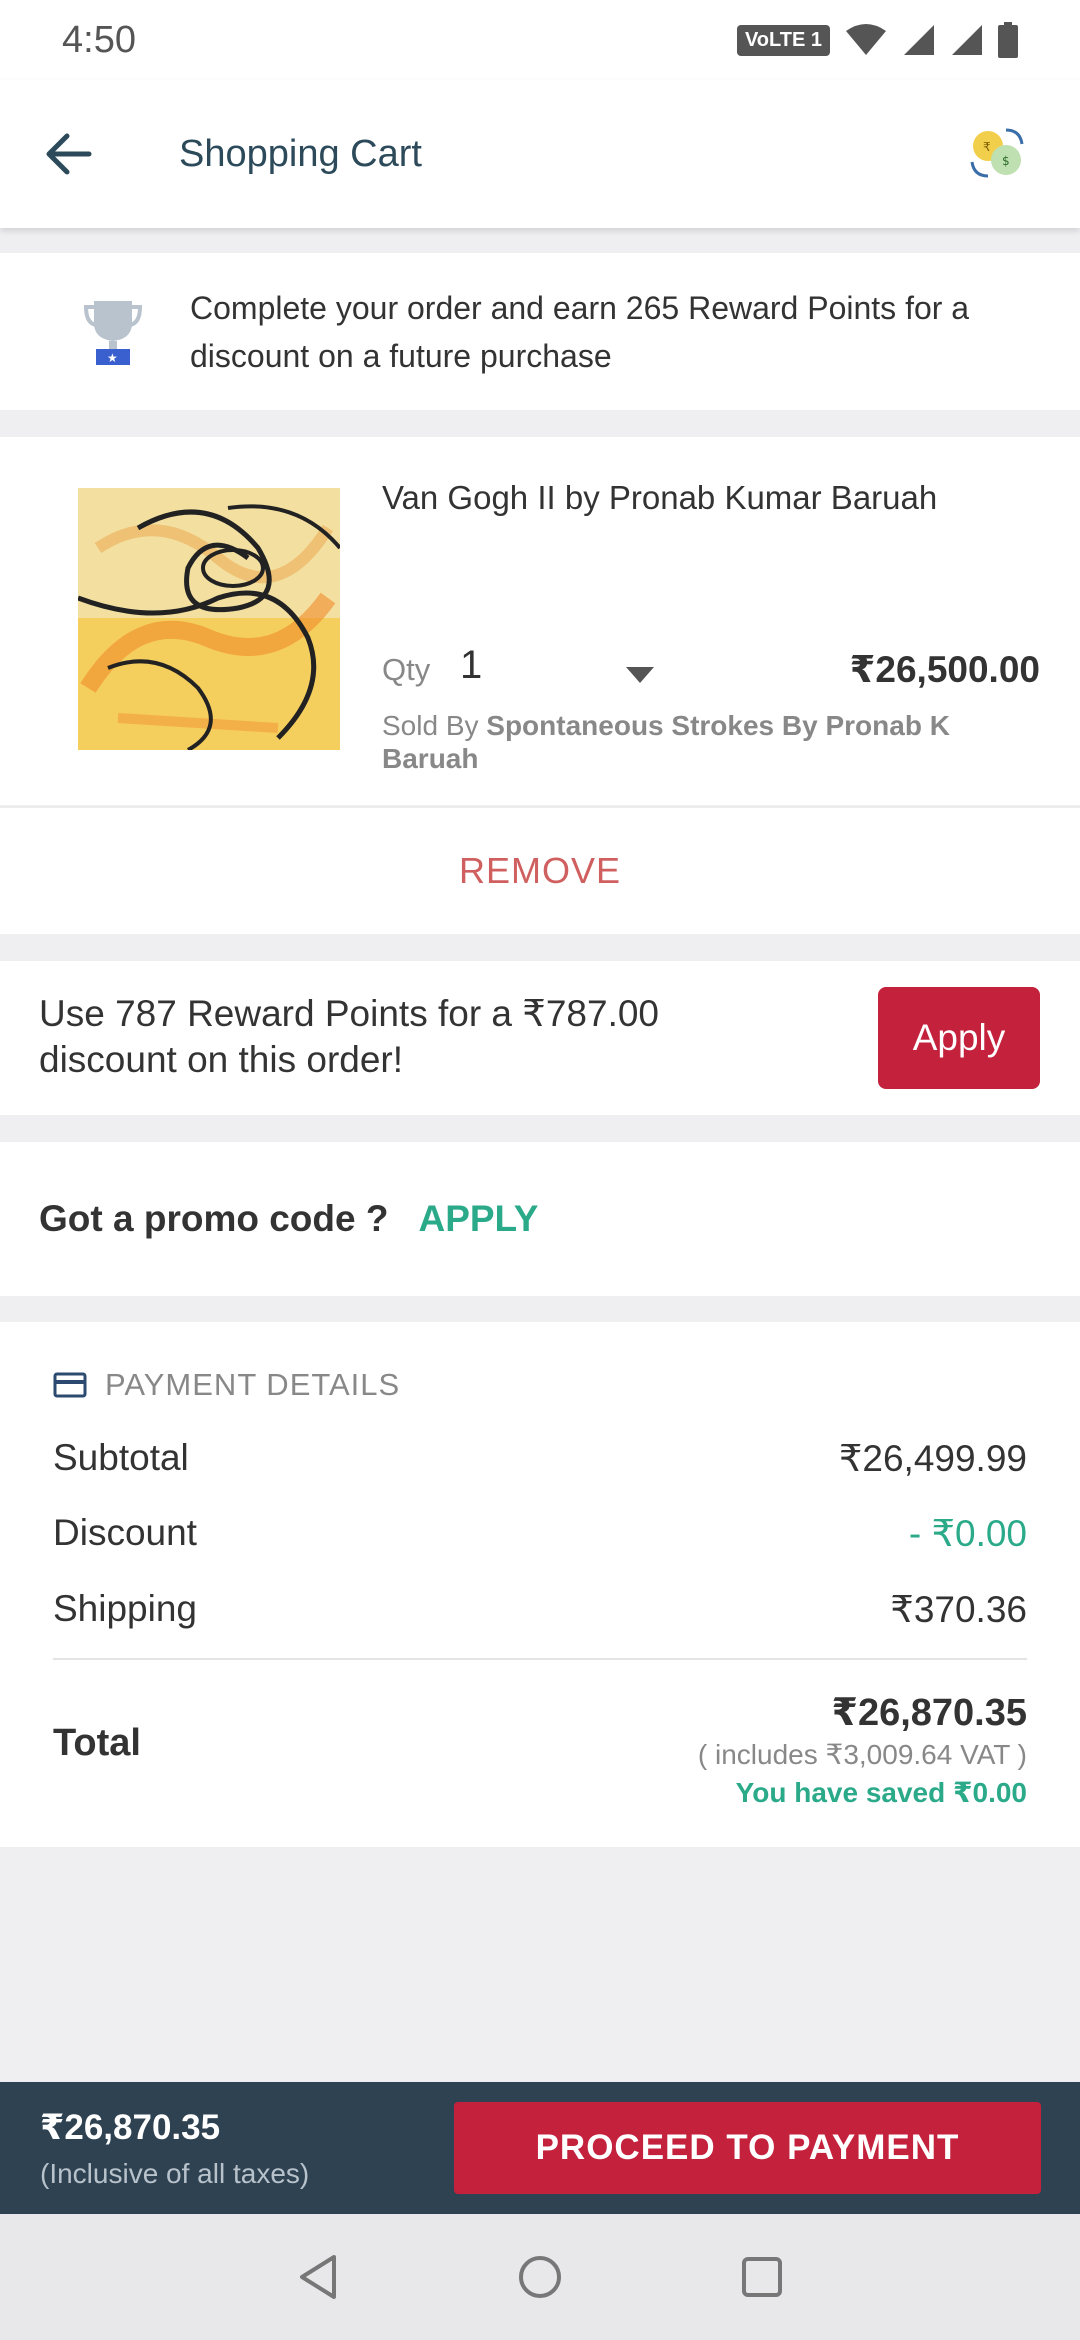 Image resolution: width=1080 pixels, height=2340 pixels. I want to click on currency-switch-button: ₹ $, so click(998, 154).